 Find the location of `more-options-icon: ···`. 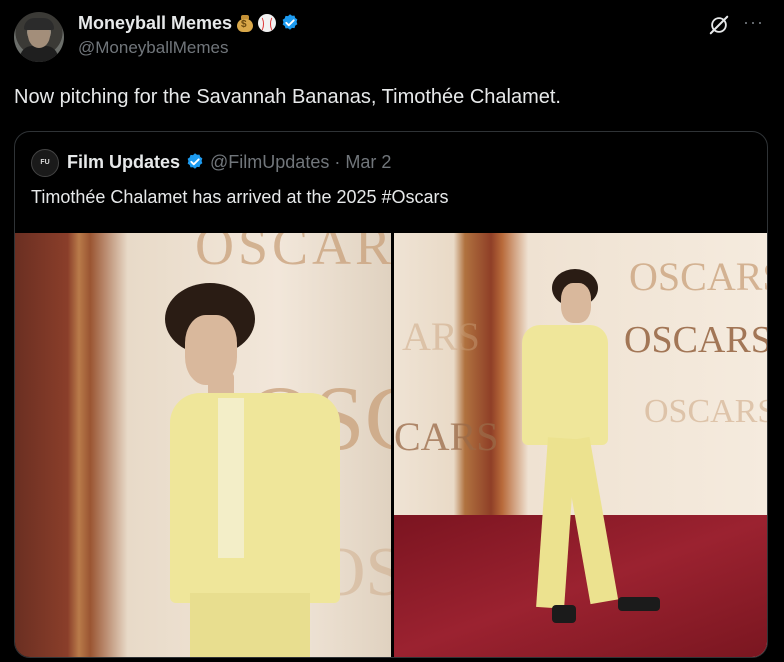

more-options-icon: ··· is located at coordinates (753, 22).